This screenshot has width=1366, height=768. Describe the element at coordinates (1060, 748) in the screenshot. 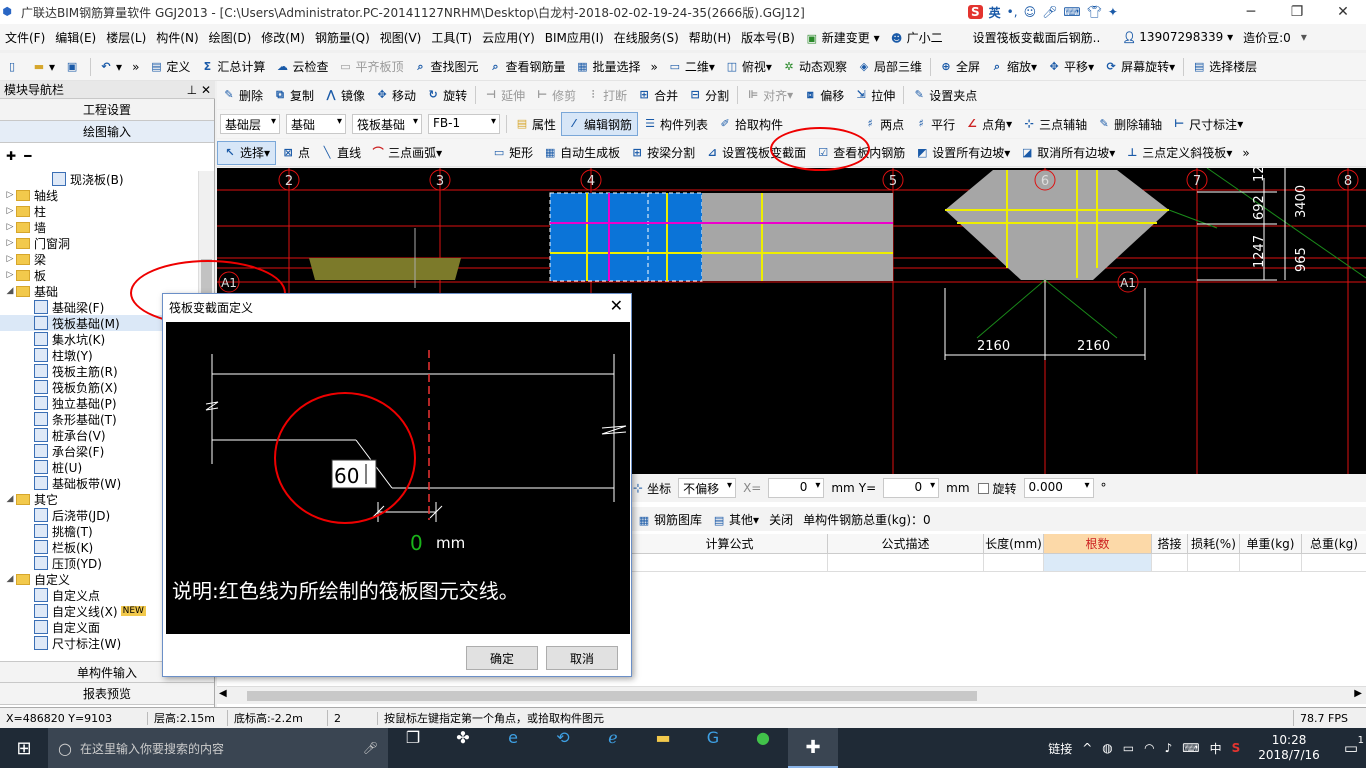

I see `tray-link: 链接` at that location.